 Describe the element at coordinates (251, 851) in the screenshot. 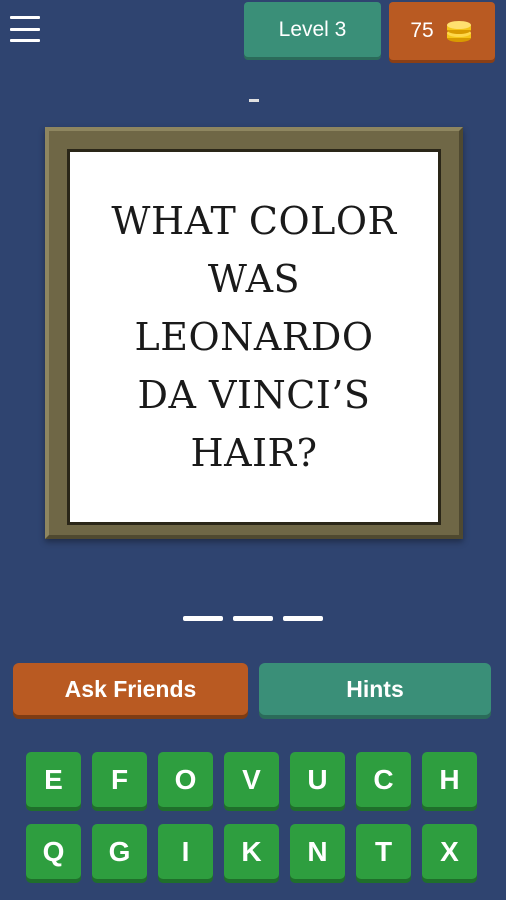

I see `letter-key: K` at that location.